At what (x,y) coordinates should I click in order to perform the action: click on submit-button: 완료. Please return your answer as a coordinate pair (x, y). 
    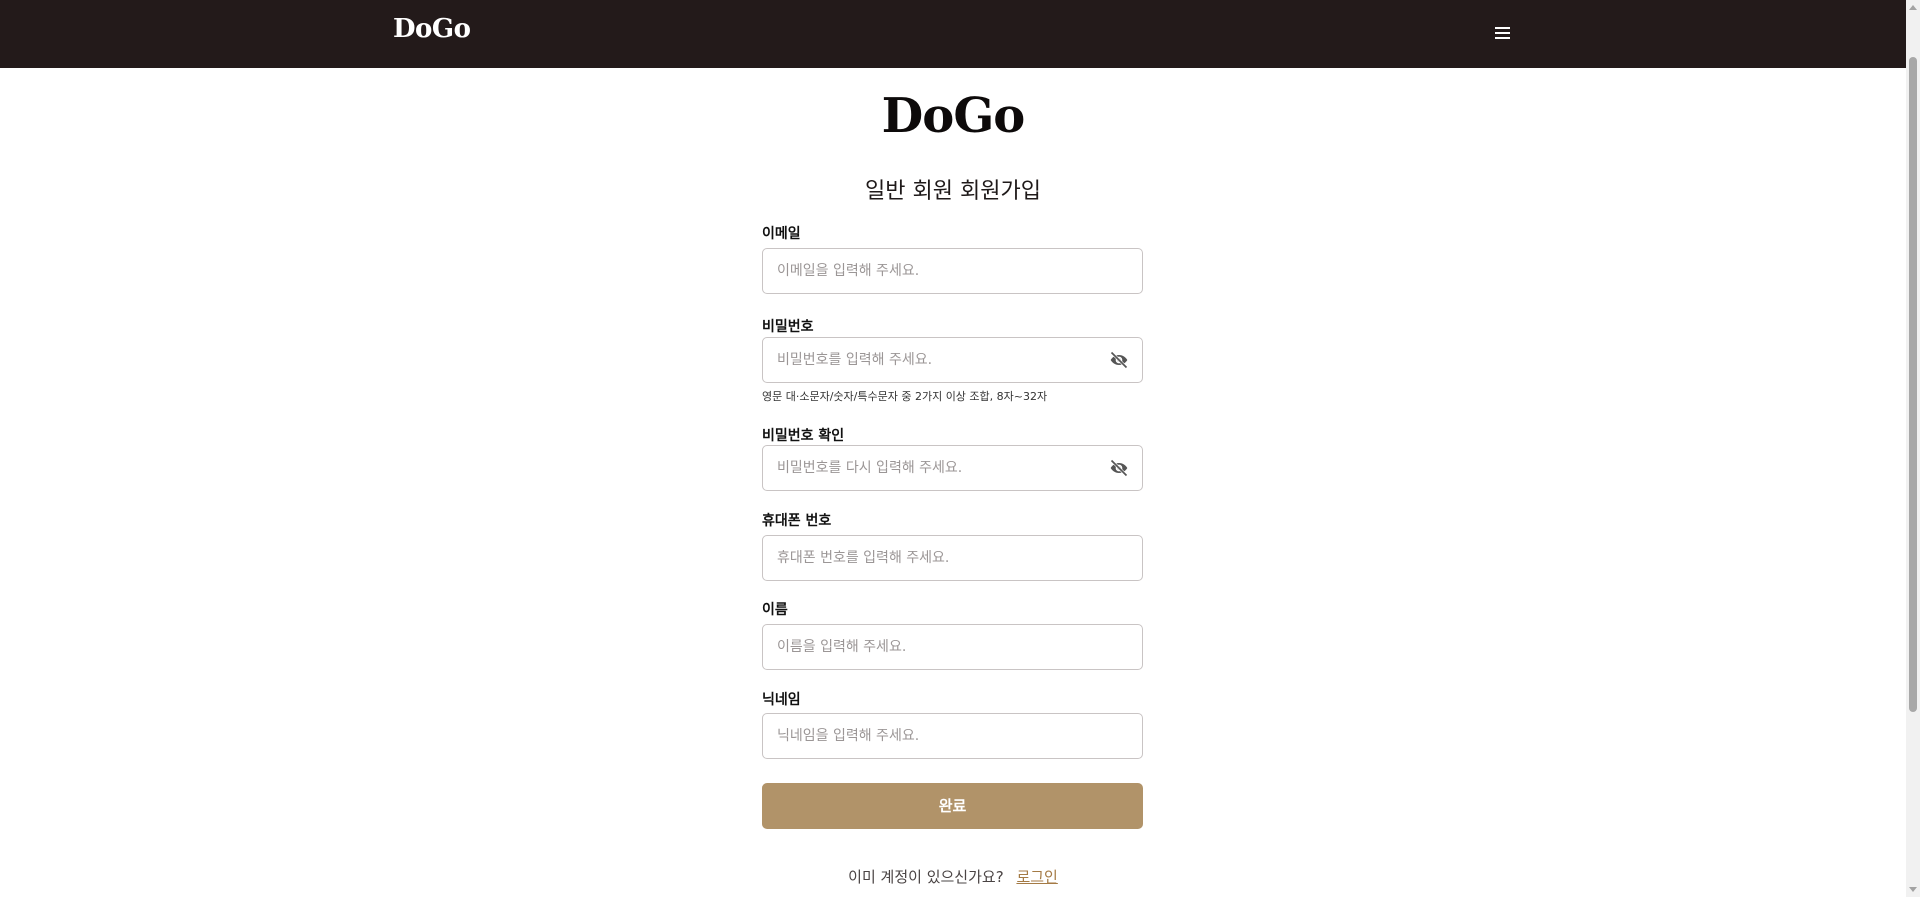
    Looking at the image, I should click on (952, 806).